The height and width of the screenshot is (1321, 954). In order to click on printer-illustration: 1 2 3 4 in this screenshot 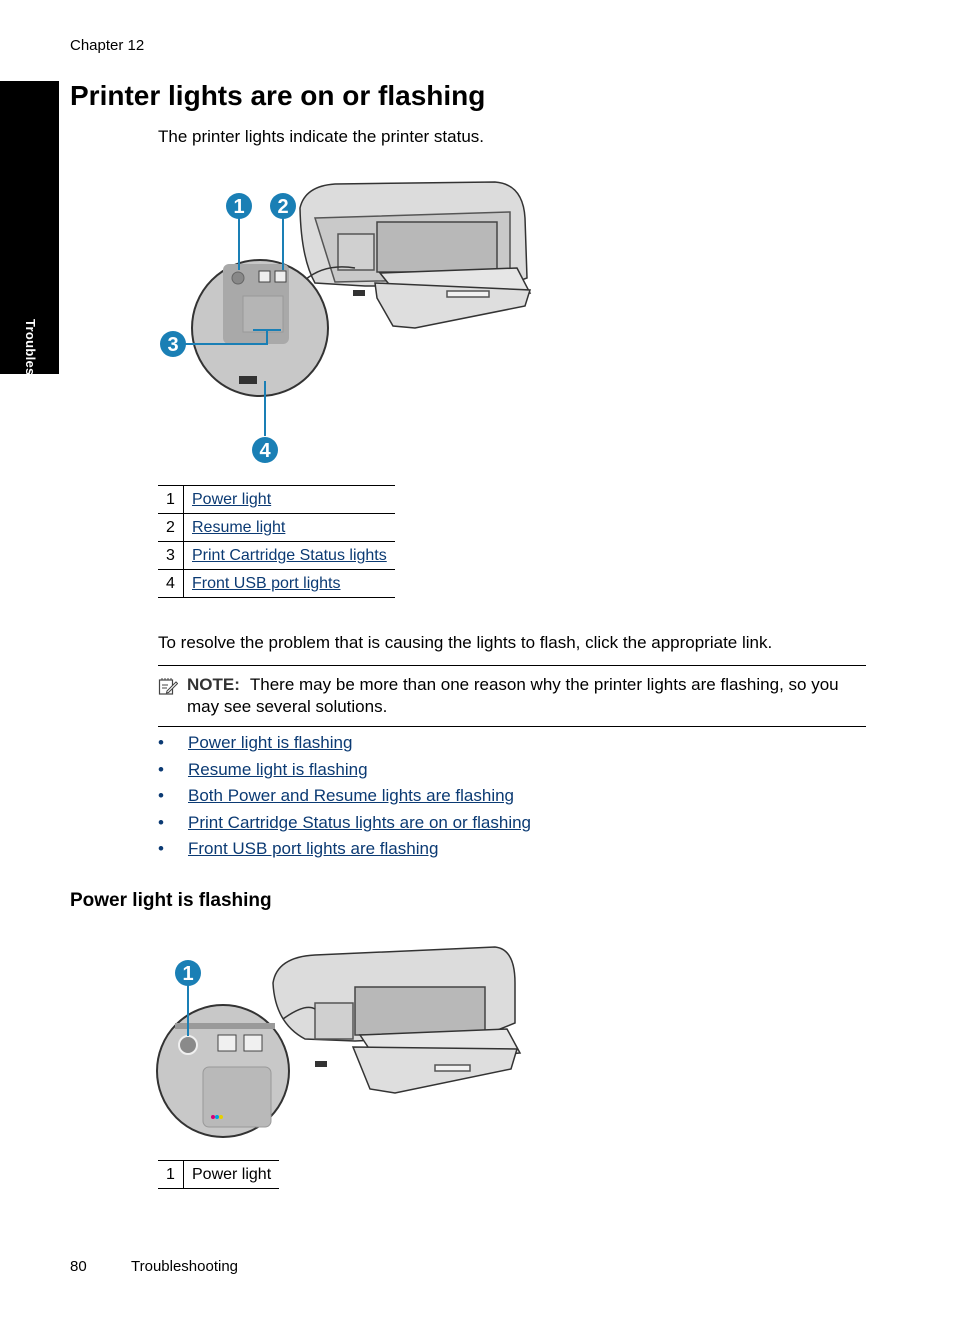, I will do `click(346, 322)`.